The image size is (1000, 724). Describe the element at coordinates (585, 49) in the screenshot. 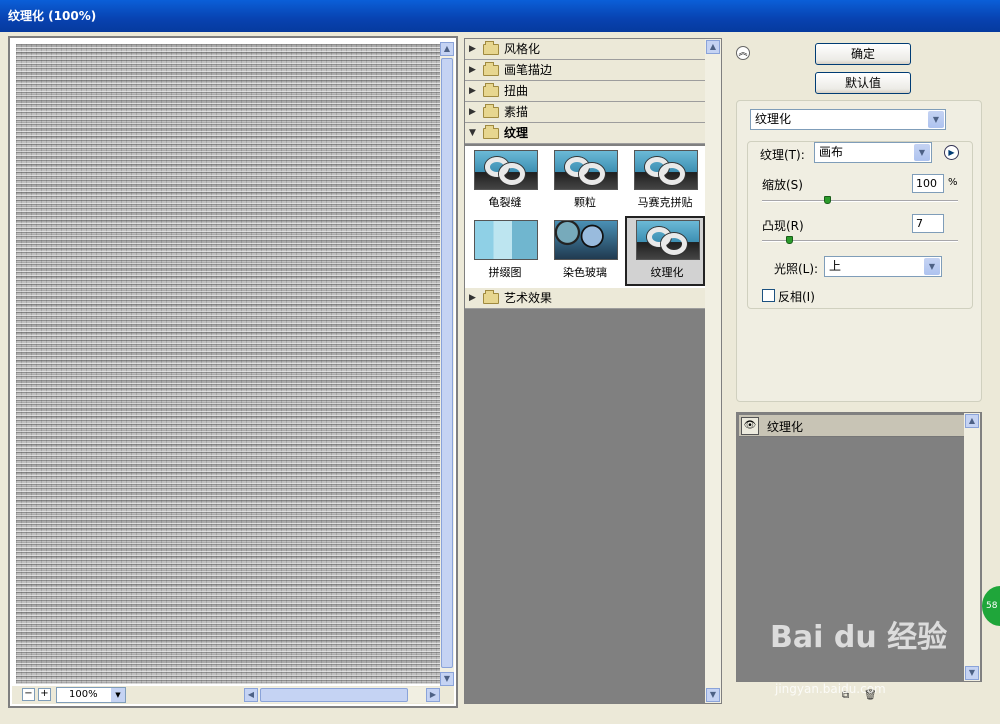

I see `category-stylize: ▶ 风格化` at that location.